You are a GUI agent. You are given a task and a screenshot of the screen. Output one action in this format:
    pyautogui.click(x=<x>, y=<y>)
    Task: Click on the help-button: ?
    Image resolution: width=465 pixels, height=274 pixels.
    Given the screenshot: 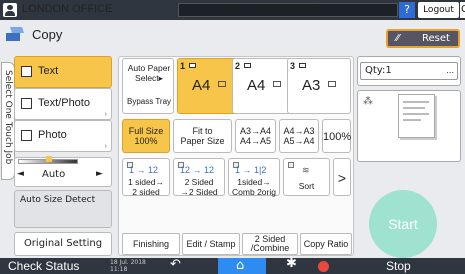 What is the action you would take?
    pyautogui.click(x=407, y=10)
    